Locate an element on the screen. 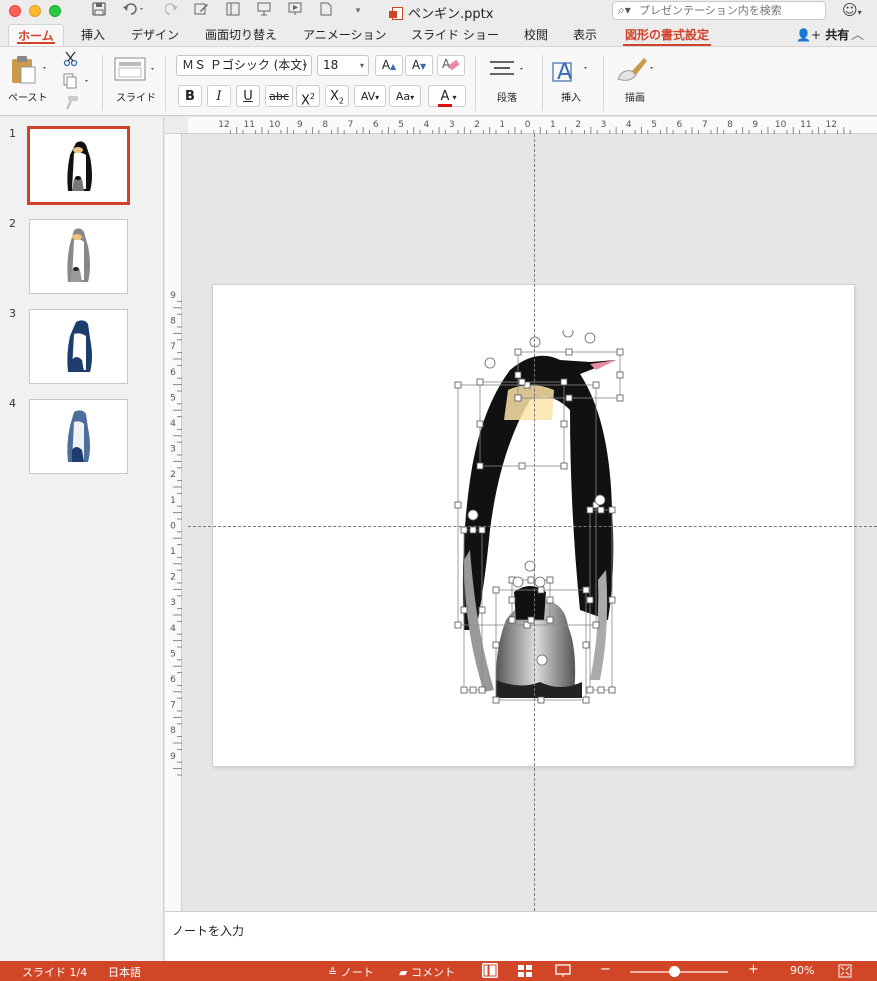 The width and height of the screenshot is (877, 981). tab-view: 表示 is located at coordinates (585, 35).